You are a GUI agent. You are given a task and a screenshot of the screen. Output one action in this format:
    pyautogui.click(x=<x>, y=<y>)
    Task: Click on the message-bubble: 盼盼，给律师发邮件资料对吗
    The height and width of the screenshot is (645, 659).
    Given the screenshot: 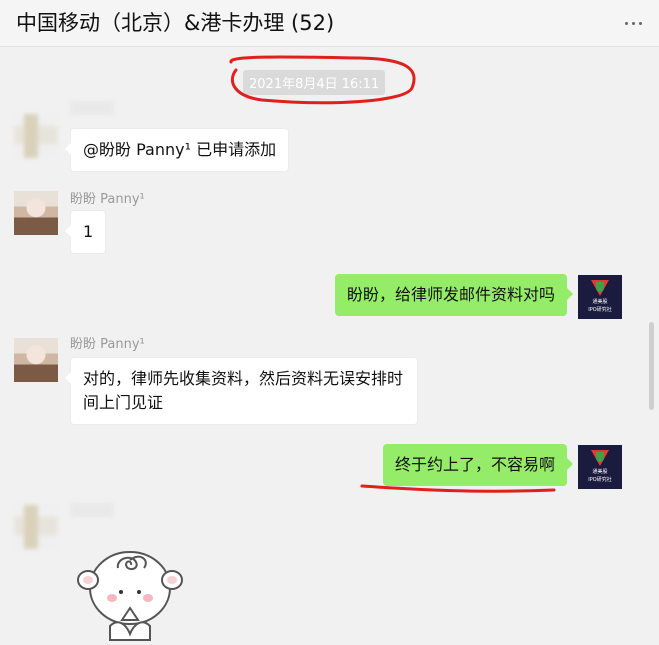 What is the action you would take?
    pyautogui.click(x=454, y=295)
    